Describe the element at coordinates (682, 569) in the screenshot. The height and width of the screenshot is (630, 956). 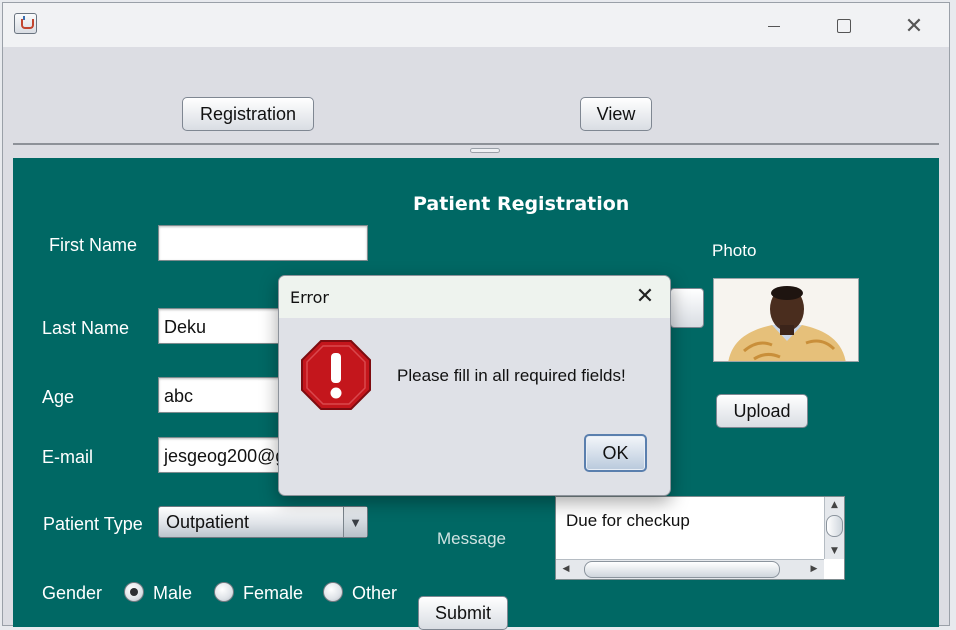
I see `horizontal-scroll-thumb` at that location.